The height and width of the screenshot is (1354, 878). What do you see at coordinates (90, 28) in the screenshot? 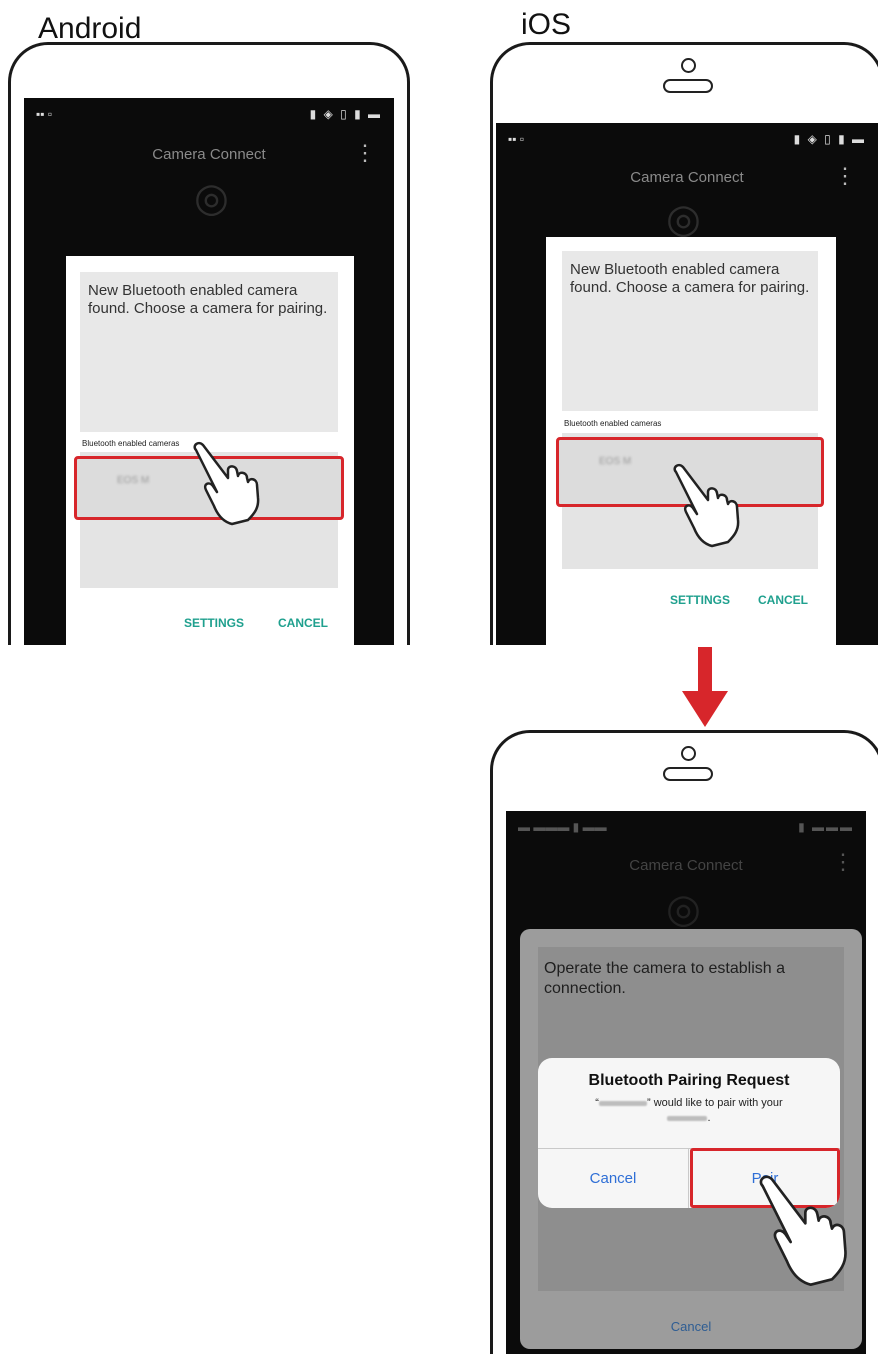
I see `android-label: Android` at bounding box center [90, 28].